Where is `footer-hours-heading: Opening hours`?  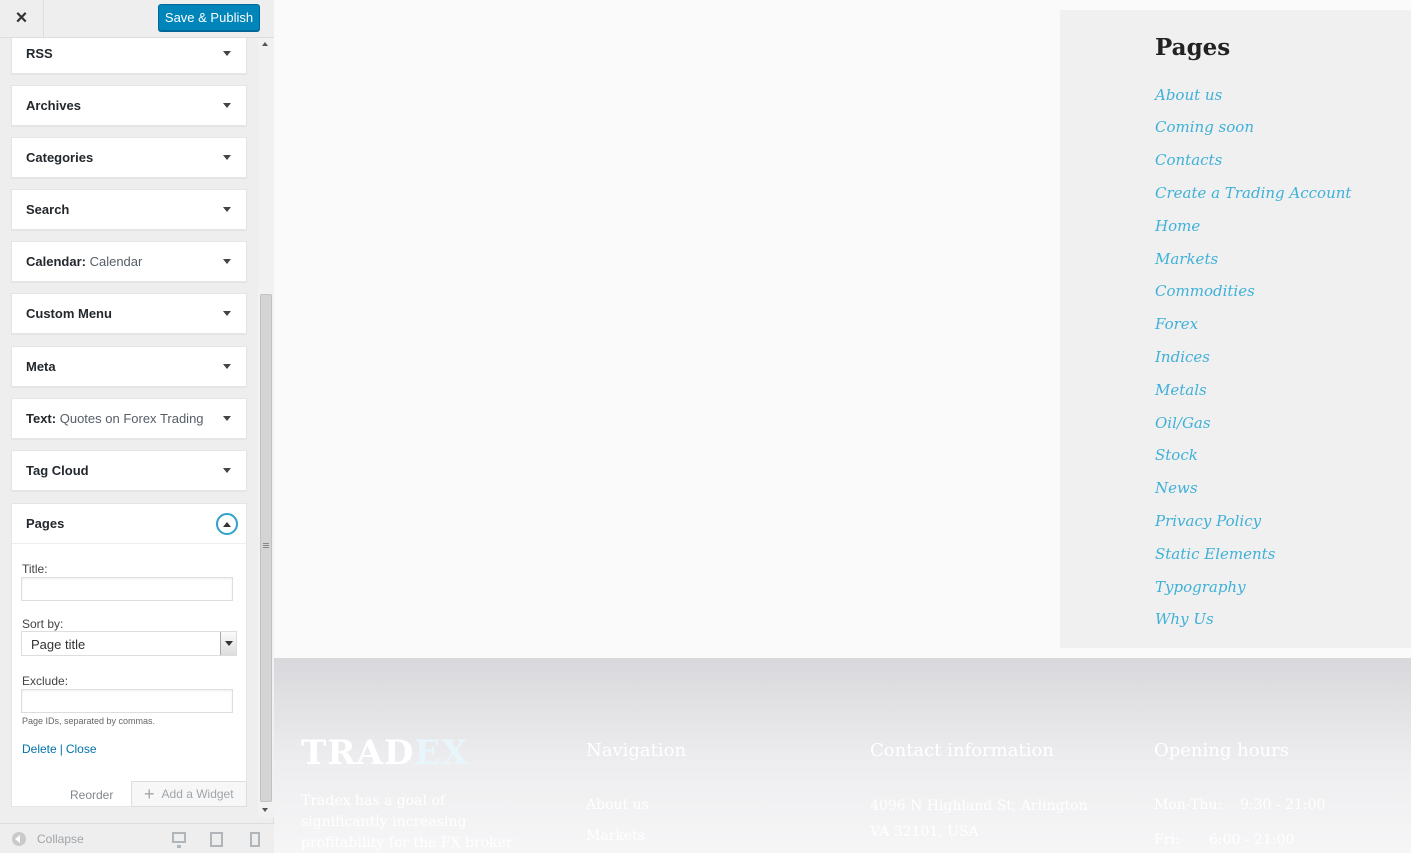
footer-hours-heading: Opening hours is located at coordinates (1221, 750).